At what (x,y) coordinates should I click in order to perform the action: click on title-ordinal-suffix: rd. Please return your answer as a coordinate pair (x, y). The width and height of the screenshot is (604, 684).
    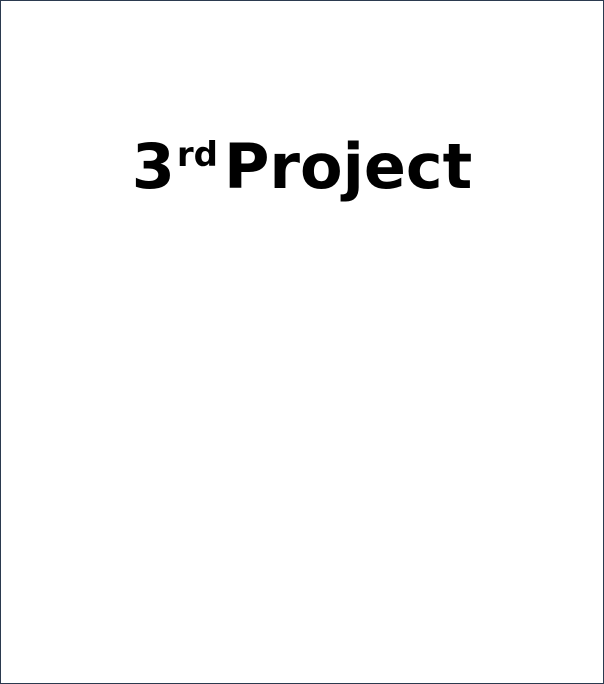
    Looking at the image, I should click on (197, 155).